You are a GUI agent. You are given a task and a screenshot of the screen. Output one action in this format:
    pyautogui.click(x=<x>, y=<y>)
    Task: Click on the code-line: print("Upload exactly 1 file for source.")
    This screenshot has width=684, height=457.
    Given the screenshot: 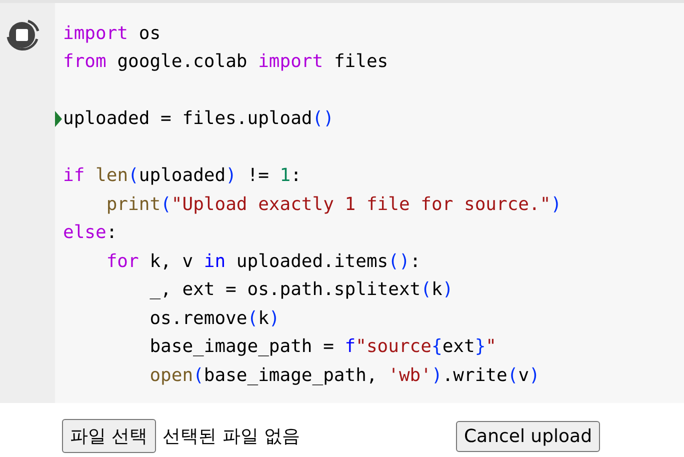 What is the action you would take?
    pyautogui.click(x=333, y=204)
    